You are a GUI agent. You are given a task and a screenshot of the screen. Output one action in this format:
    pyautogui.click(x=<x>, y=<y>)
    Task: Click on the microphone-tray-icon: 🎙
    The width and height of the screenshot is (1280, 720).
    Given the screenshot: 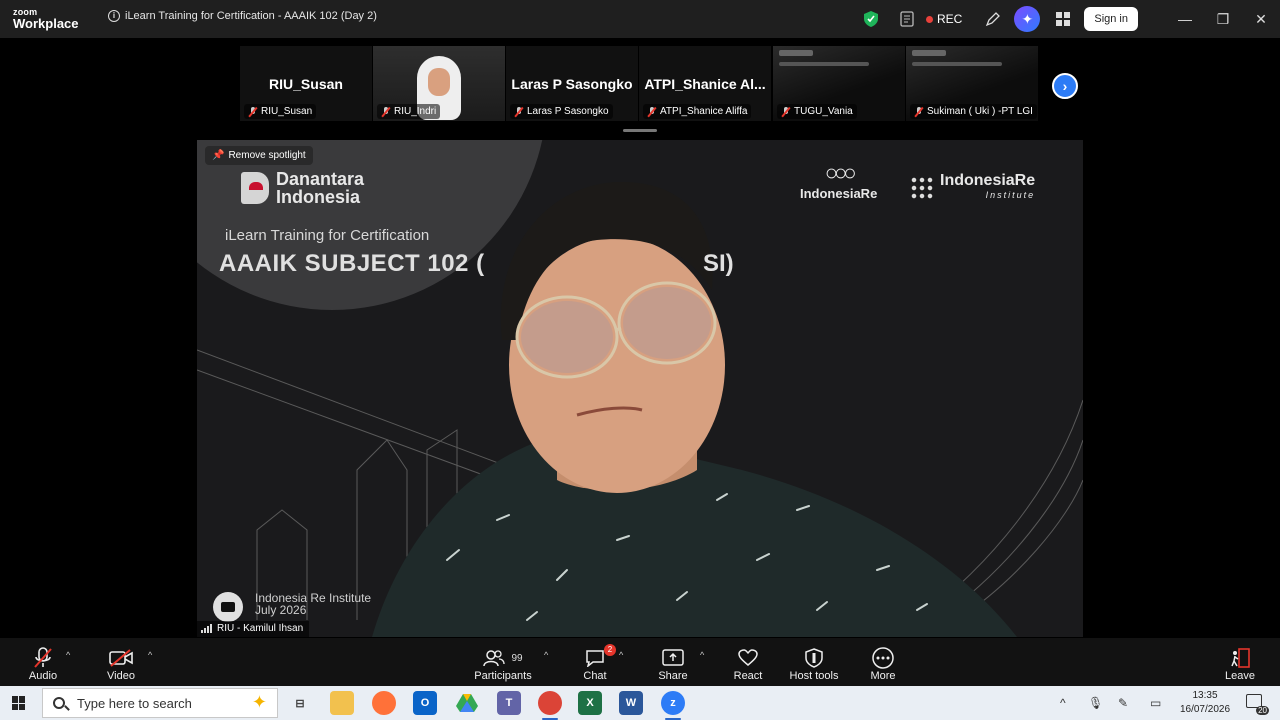 What is the action you would take?
    pyautogui.click(x=1095, y=703)
    